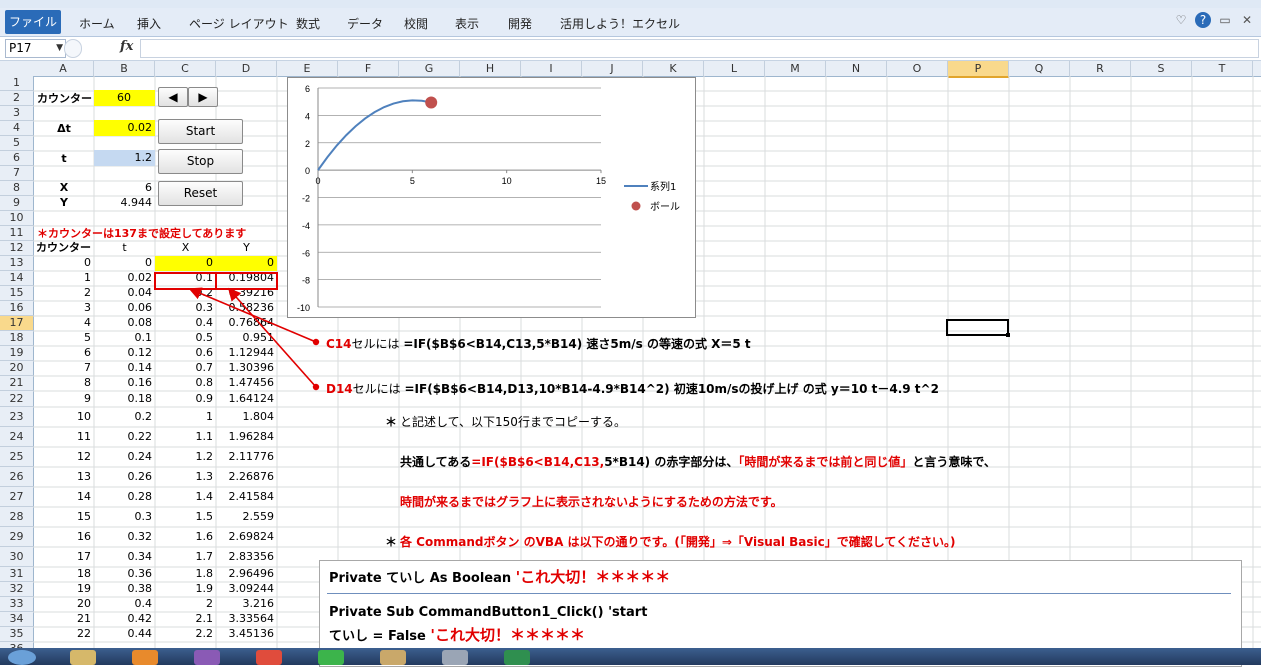  What do you see at coordinates (1039, 68) in the screenshot?
I see `column-header-Q: Q` at bounding box center [1039, 68].